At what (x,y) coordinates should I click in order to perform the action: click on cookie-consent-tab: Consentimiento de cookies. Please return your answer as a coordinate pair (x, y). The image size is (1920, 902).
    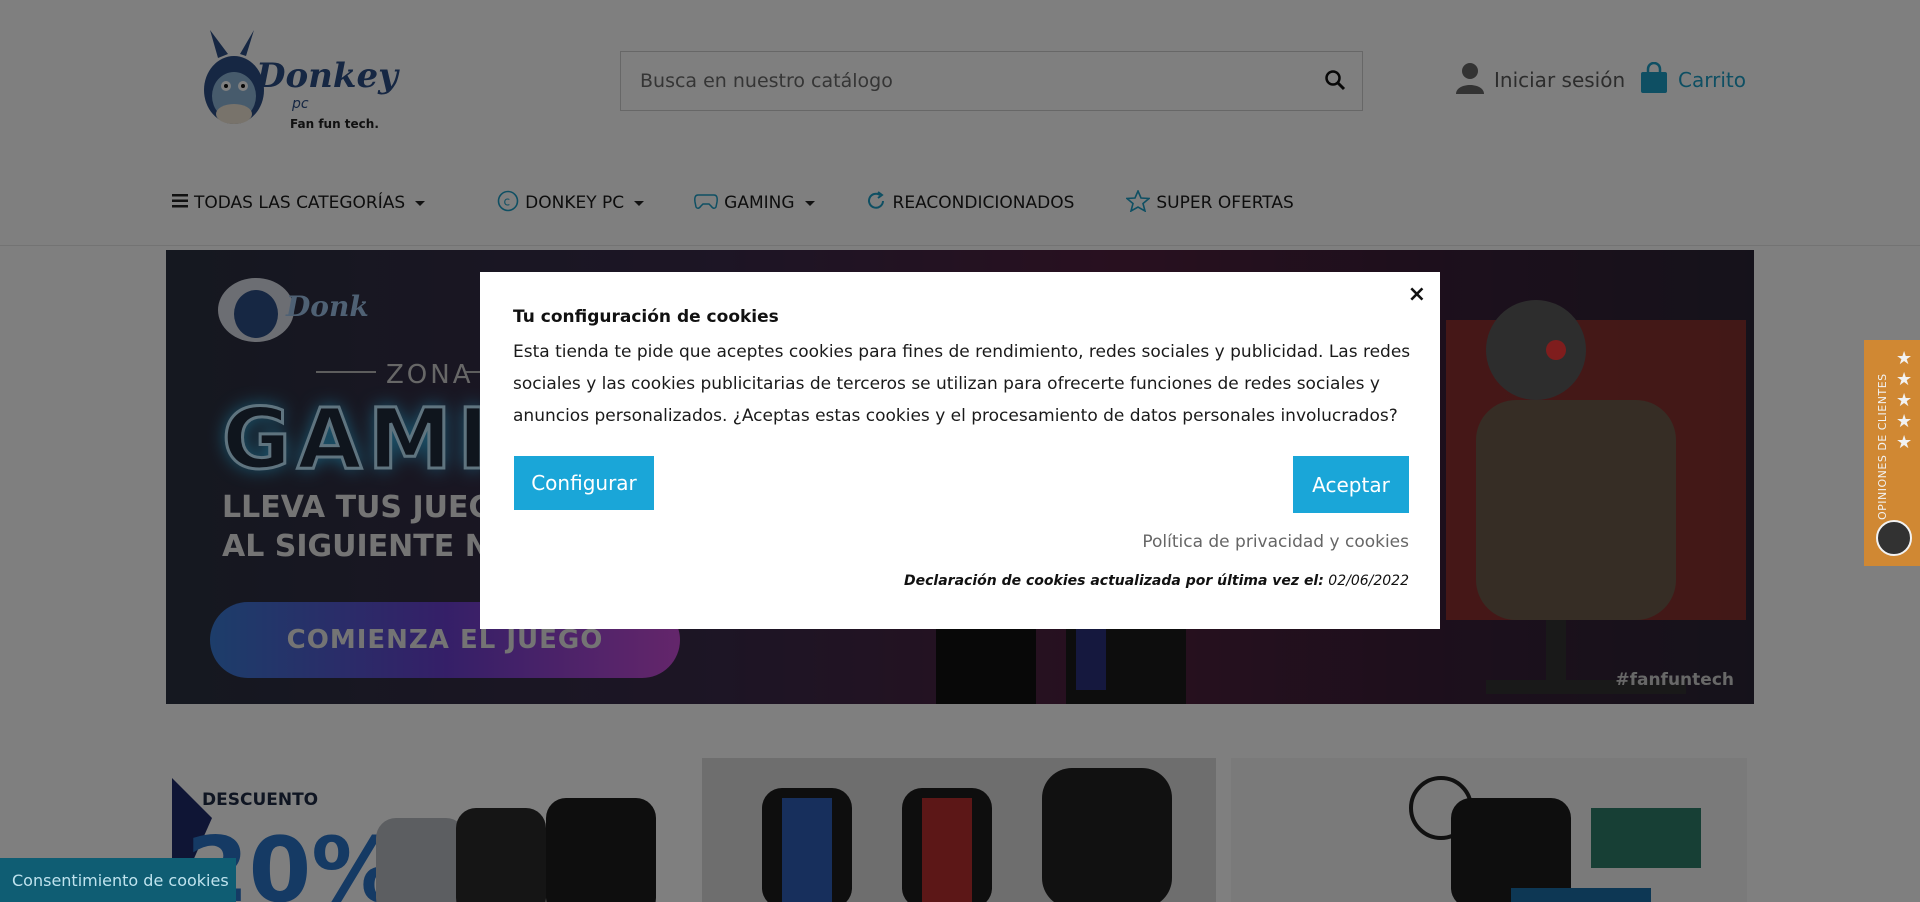
    Looking at the image, I should click on (118, 880).